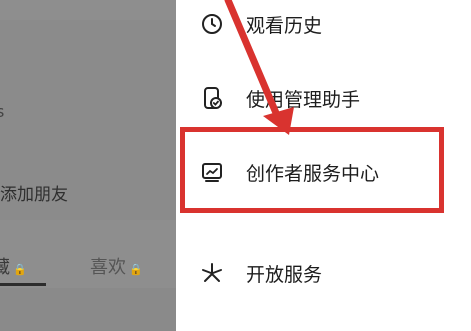  I want to click on tab-favorites-label: 藏, so click(5, 267).